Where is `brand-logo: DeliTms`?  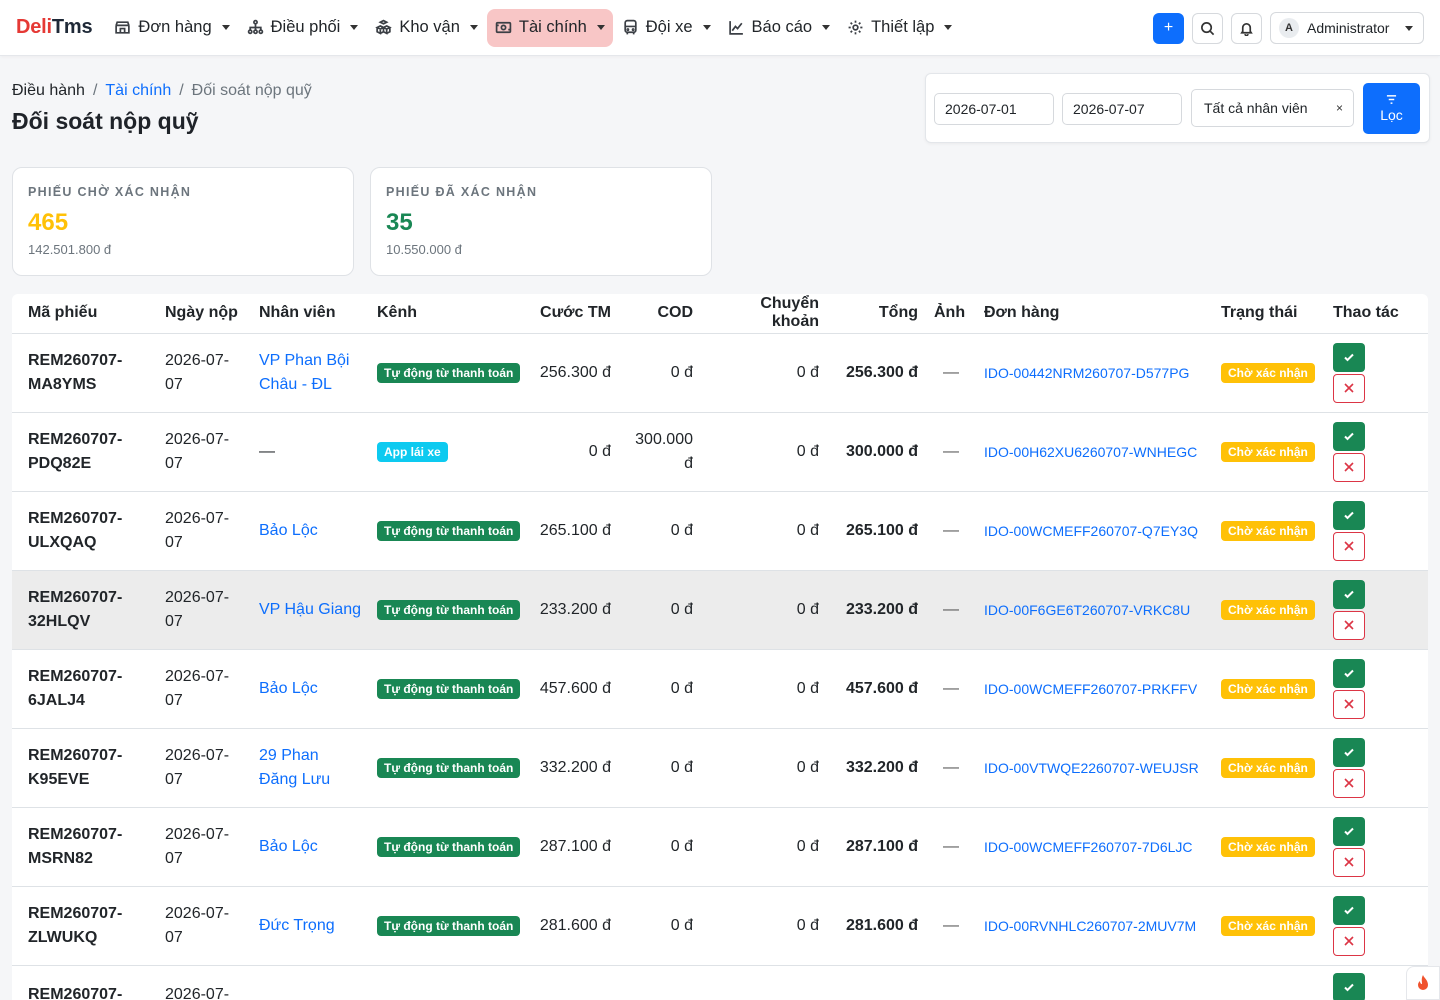
brand-logo: DeliTms is located at coordinates (54, 27).